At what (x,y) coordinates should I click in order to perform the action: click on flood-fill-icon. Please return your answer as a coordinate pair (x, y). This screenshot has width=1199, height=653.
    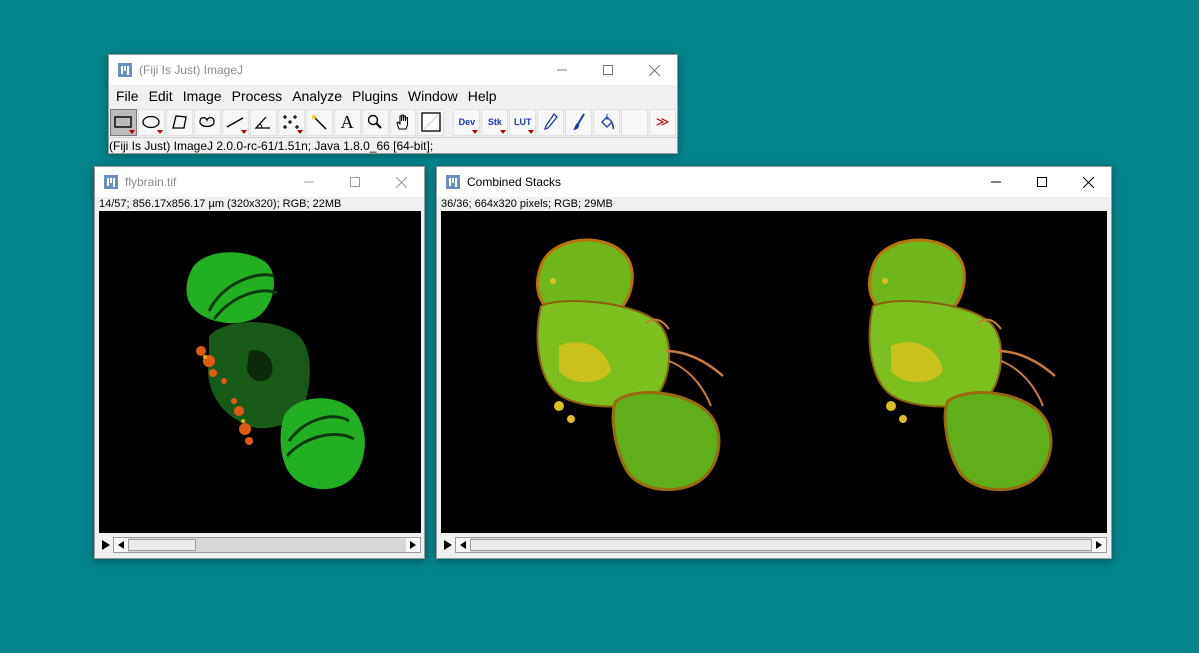
    Looking at the image, I should click on (607, 122).